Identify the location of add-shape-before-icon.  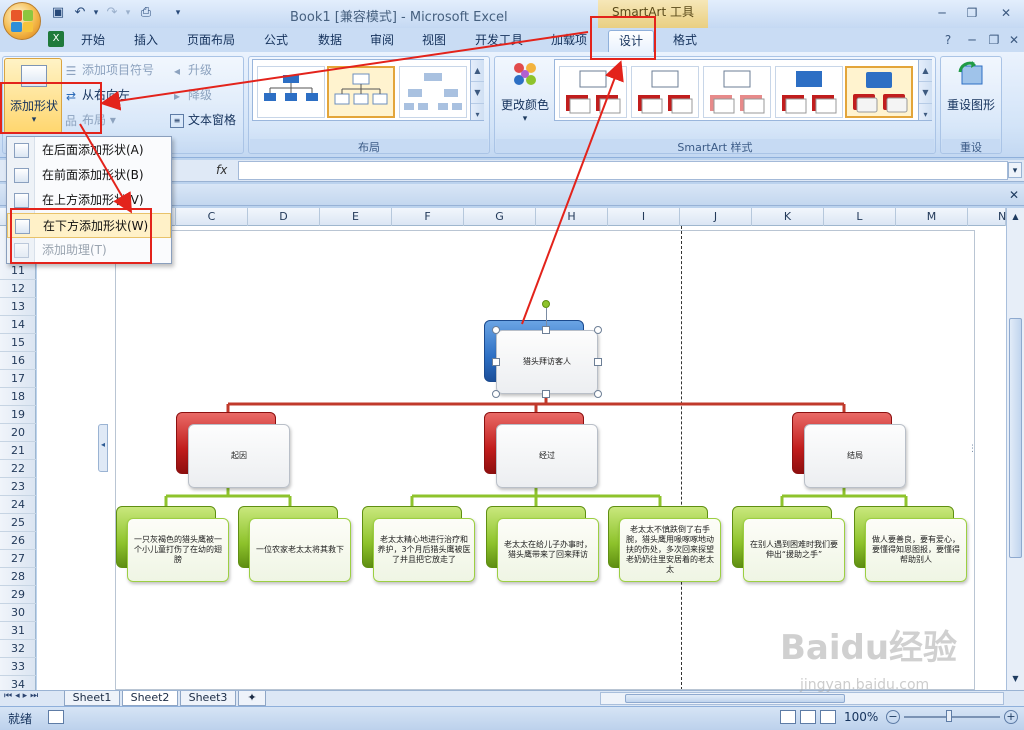
(21, 175).